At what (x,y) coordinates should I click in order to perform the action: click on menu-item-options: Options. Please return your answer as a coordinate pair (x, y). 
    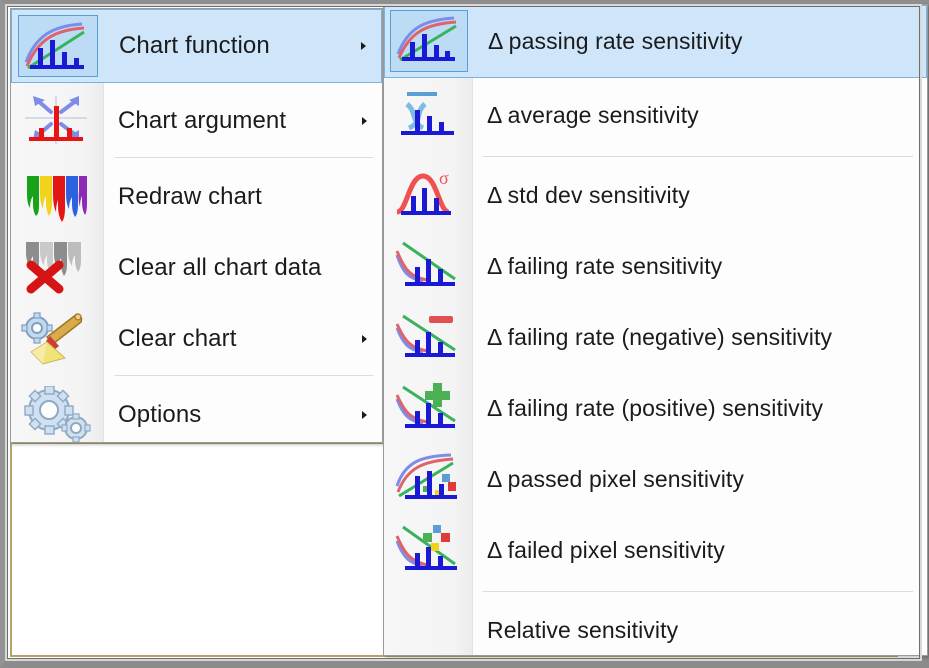
    Looking at the image, I should click on (196, 414).